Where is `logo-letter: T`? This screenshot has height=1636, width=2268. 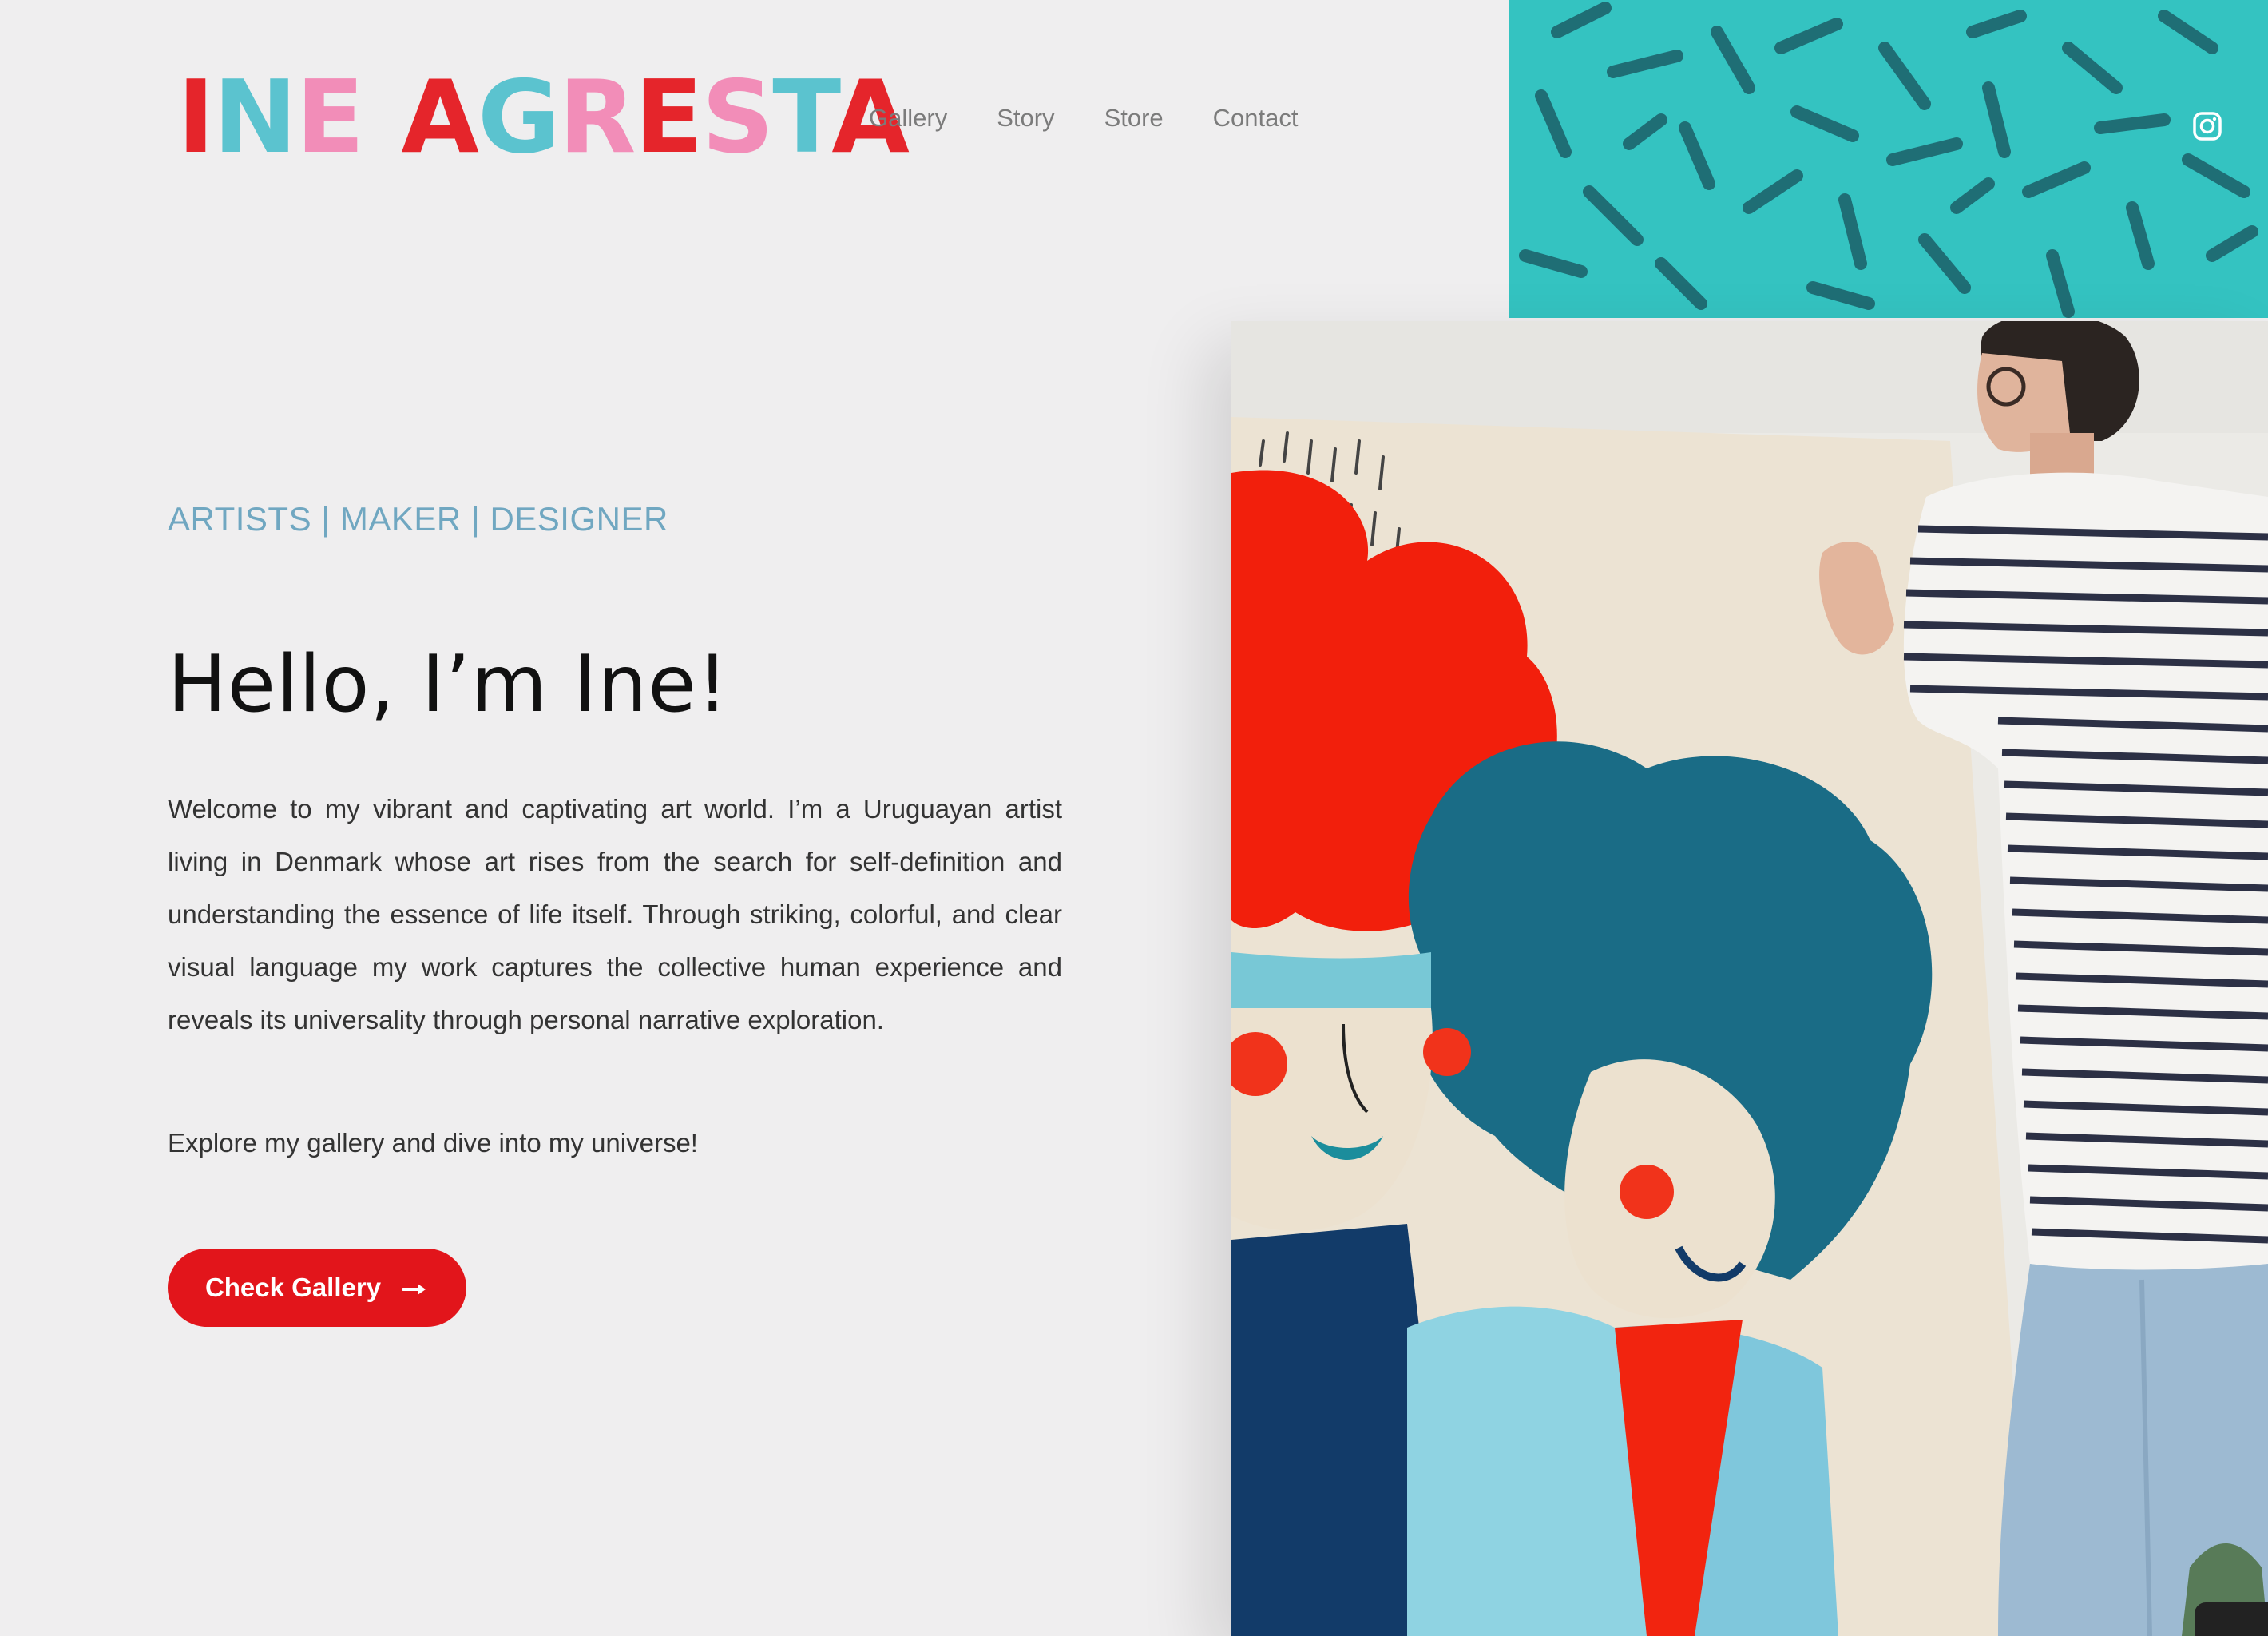
logo-letter: T is located at coordinates (803, 117).